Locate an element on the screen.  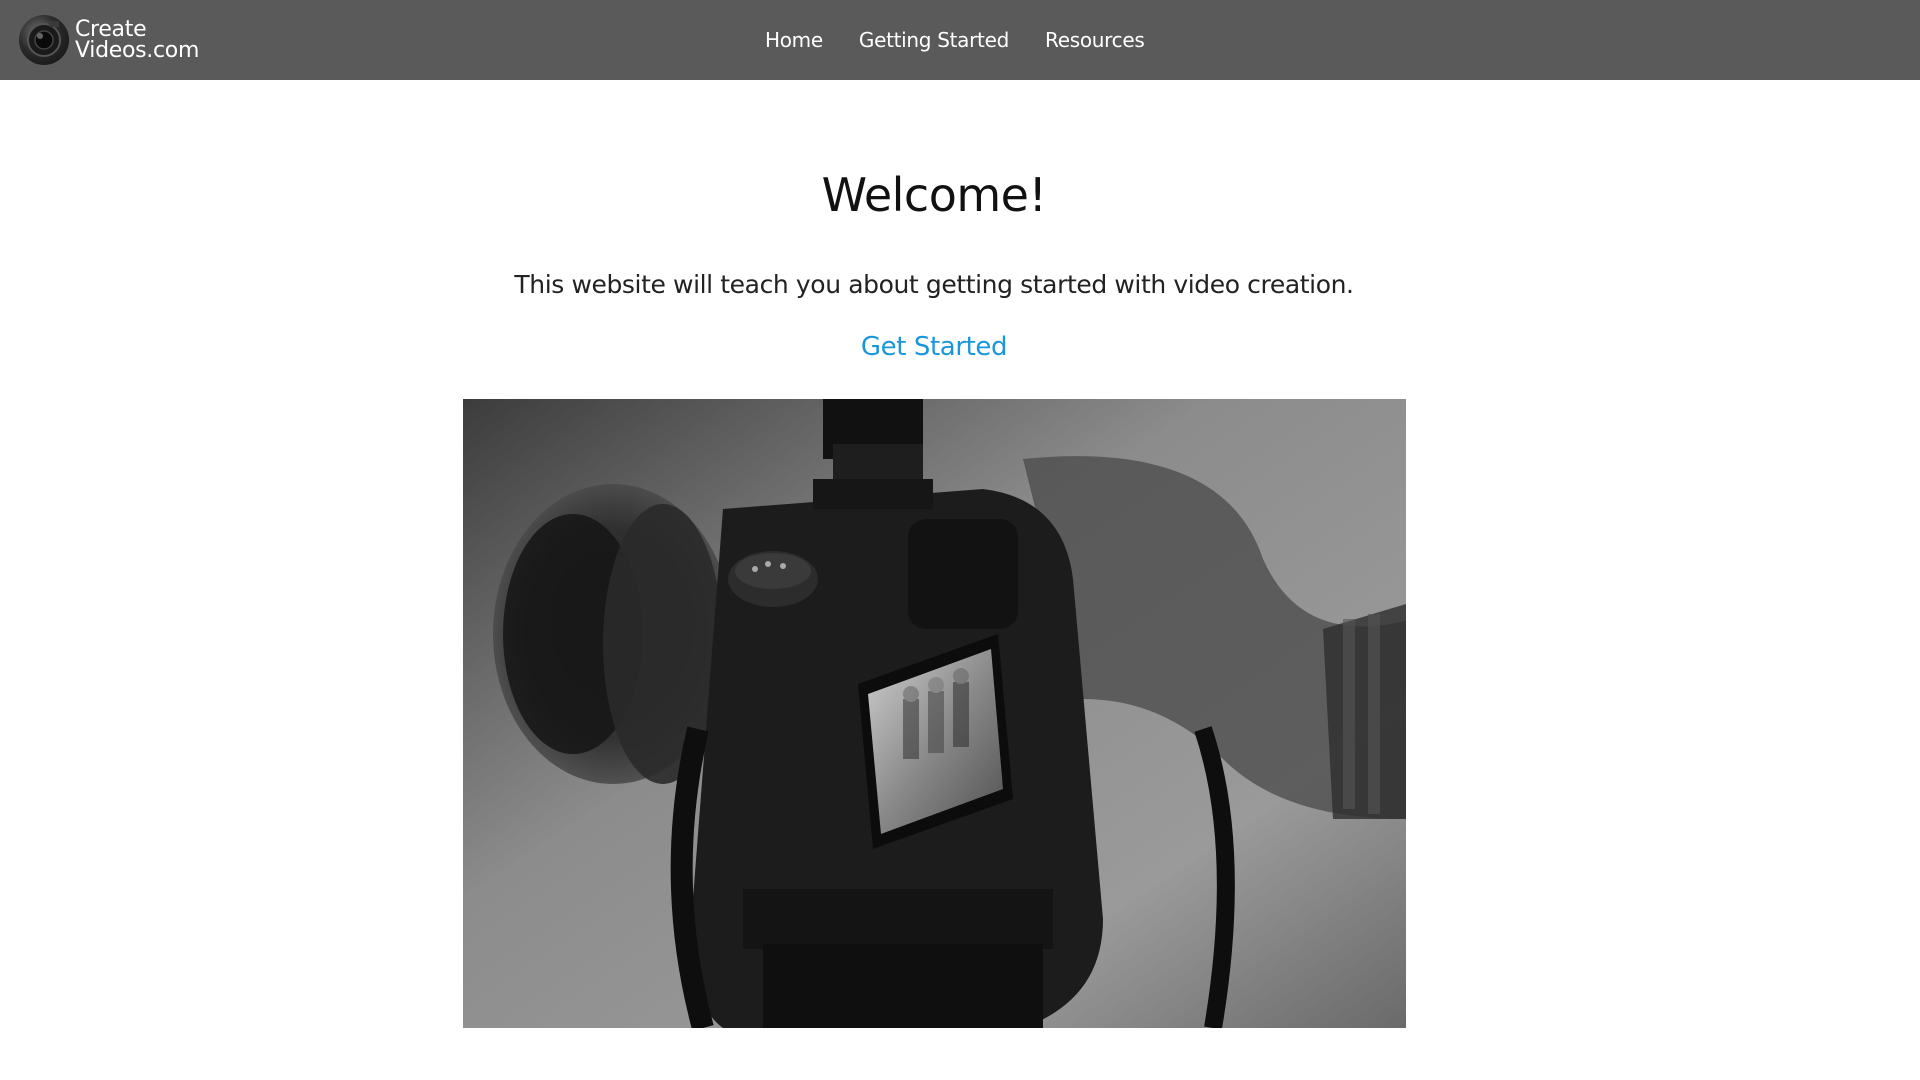
nav-link-getting-started: Getting Started is located at coordinates (934, 40).